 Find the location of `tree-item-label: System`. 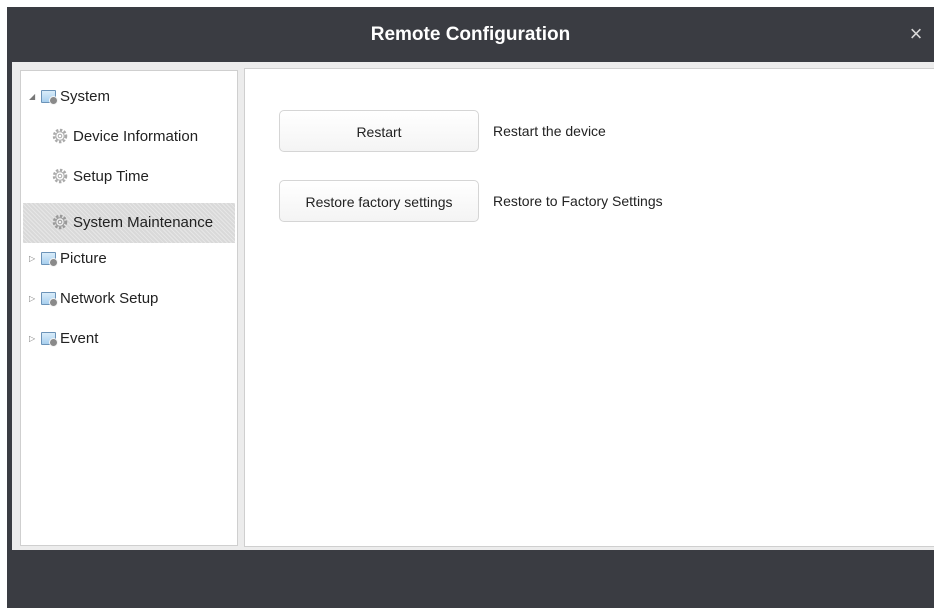

tree-item-label: System is located at coordinates (85, 96).